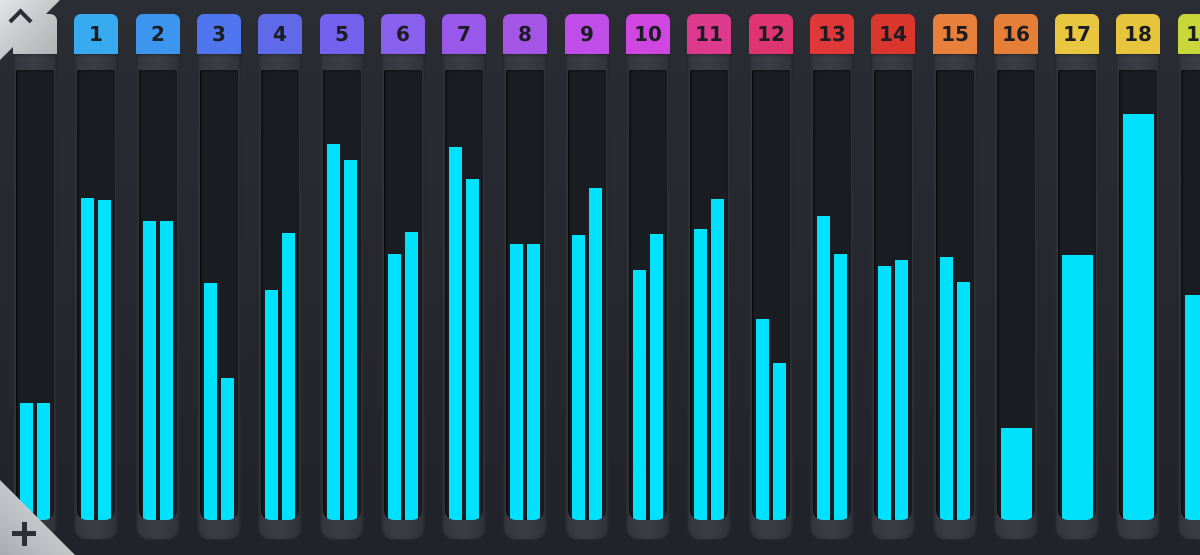  What do you see at coordinates (403, 34) in the screenshot?
I see `channel-tab: 6` at bounding box center [403, 34].